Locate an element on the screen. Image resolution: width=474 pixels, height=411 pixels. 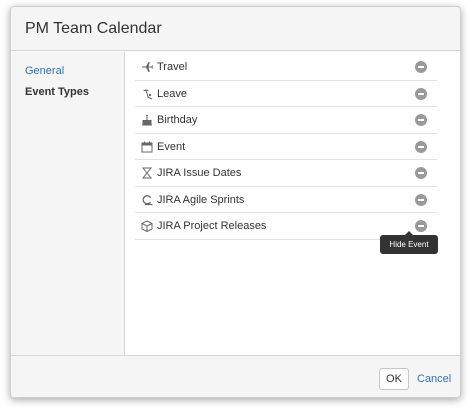
dialog-footer: OK Cancel is located at coordinates (235, 376).